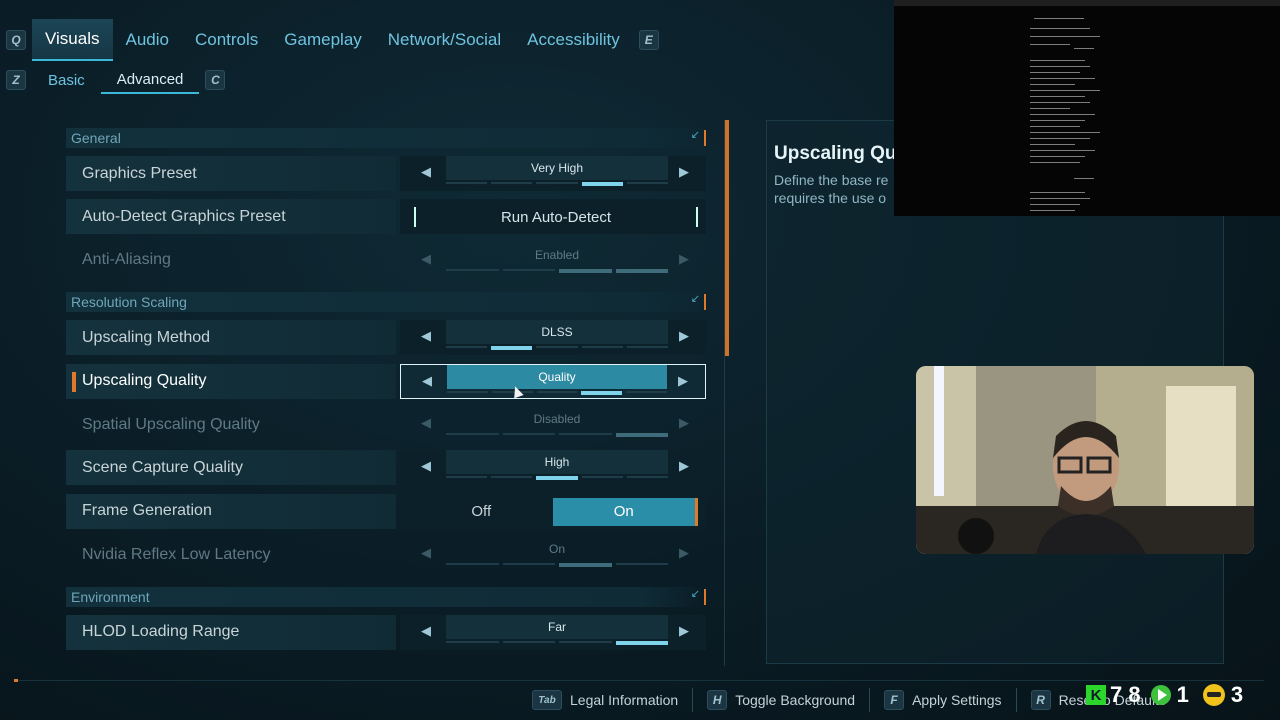  I want to click on tab-gameplay: Gameplay, so click(322, 40).